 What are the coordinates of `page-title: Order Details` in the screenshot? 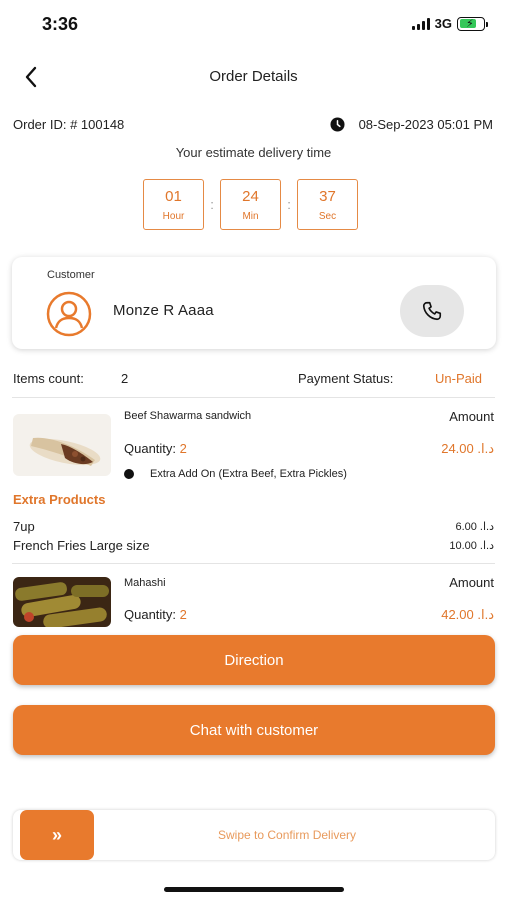 It's located at (253, 76).